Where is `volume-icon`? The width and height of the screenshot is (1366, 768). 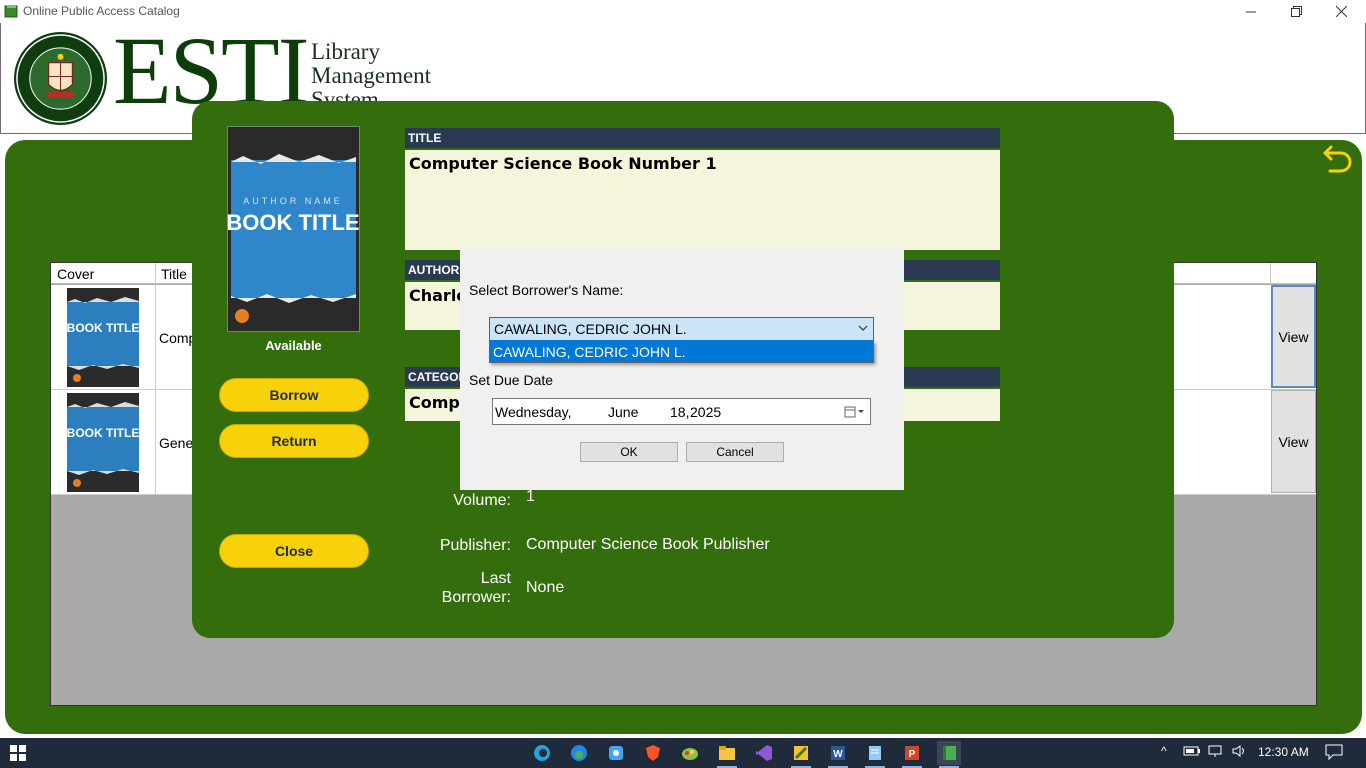
volume-icon is located at coordinates (1240, 751).